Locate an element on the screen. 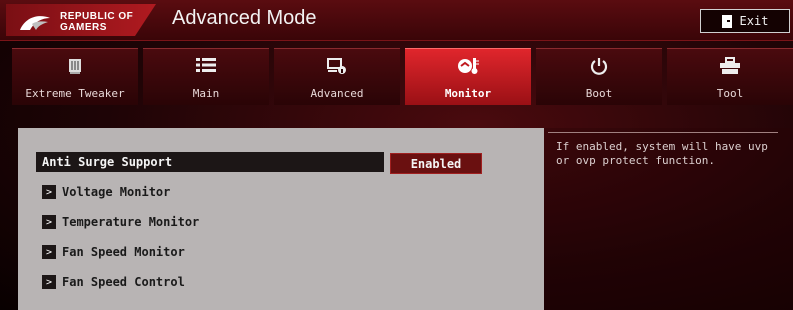  advanced-settings-icon is located at coordinates (337, 67).